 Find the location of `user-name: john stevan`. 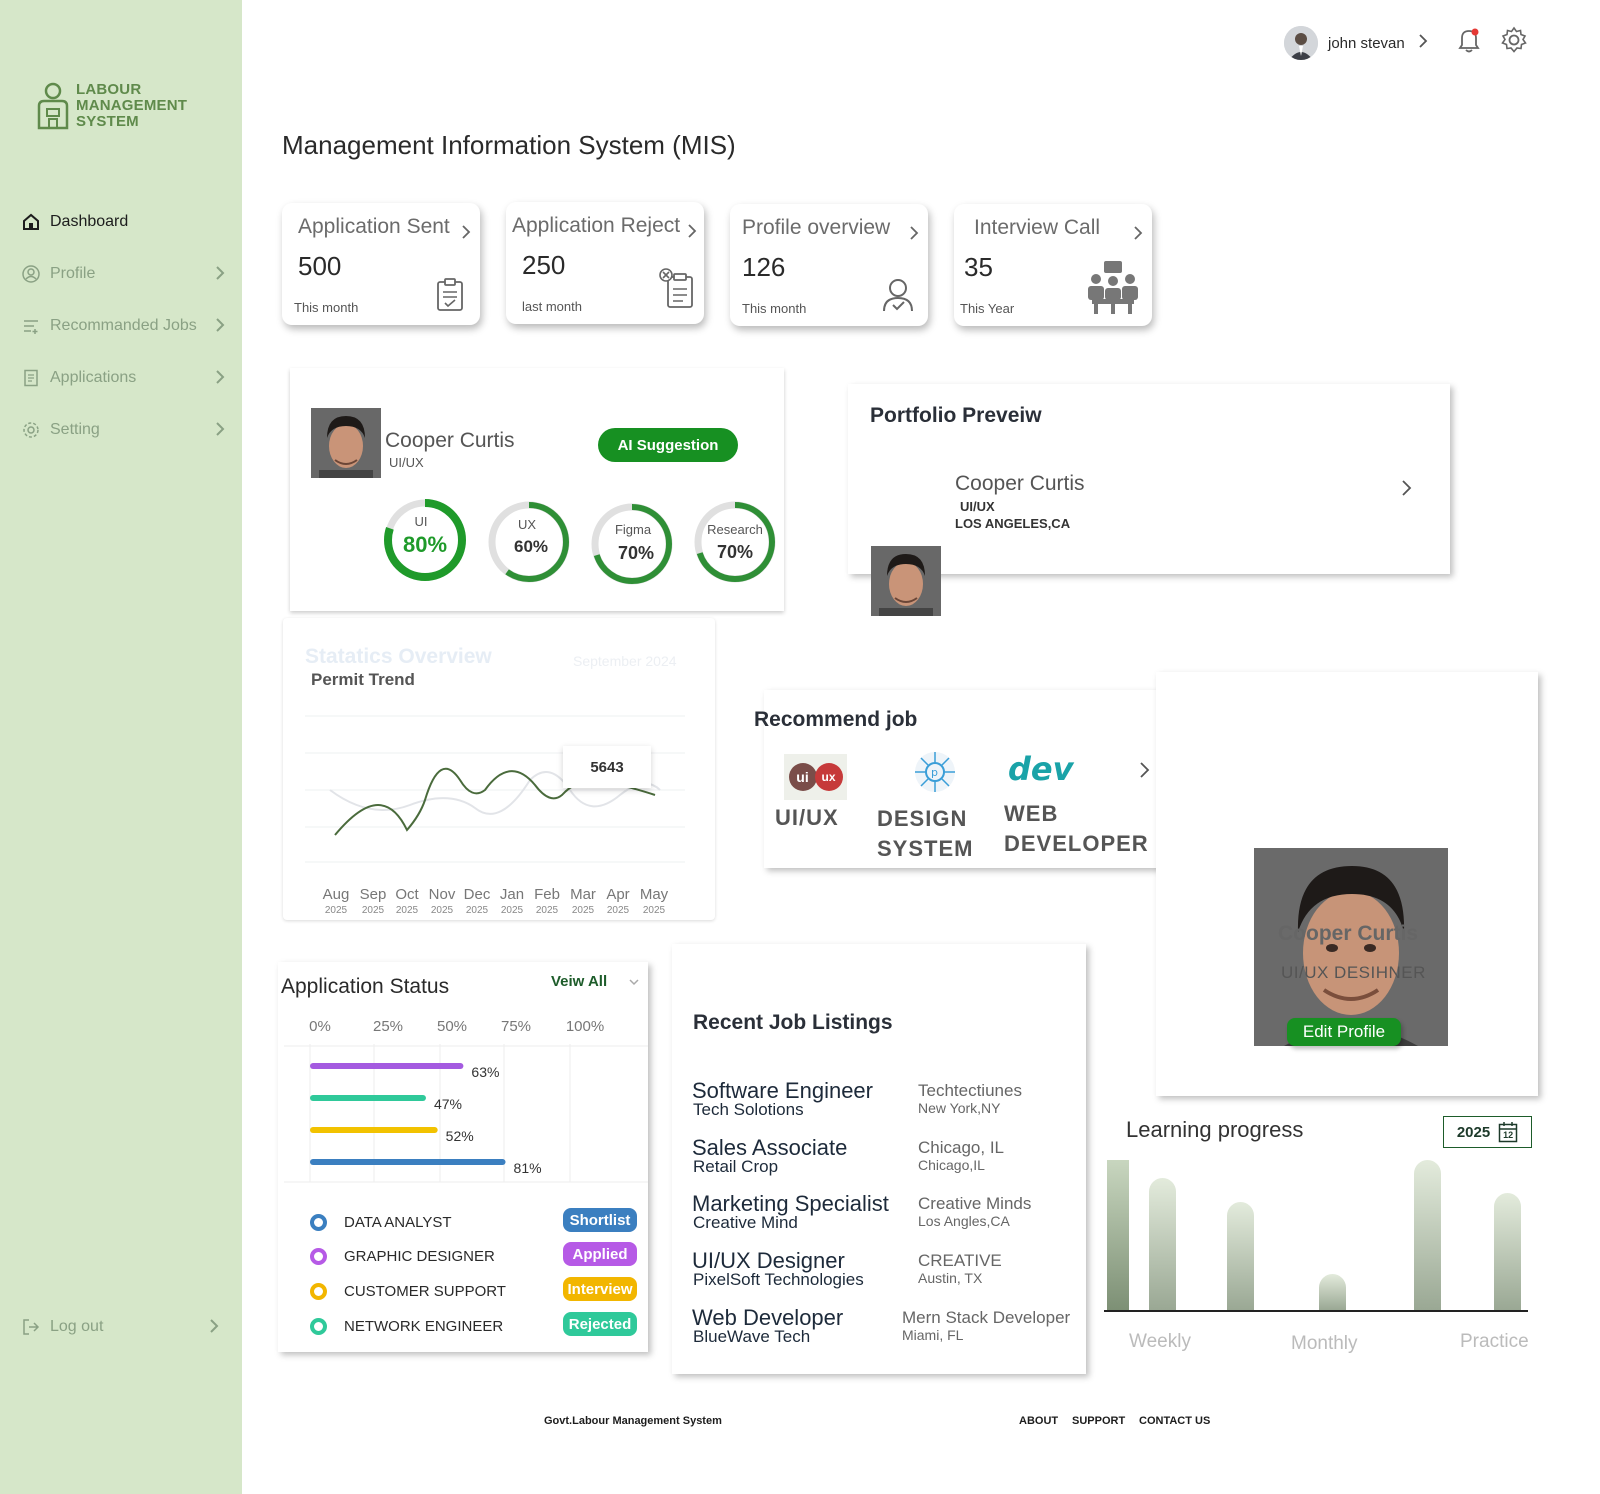

user-name: john stevan is located at coordinates (1366, 43).